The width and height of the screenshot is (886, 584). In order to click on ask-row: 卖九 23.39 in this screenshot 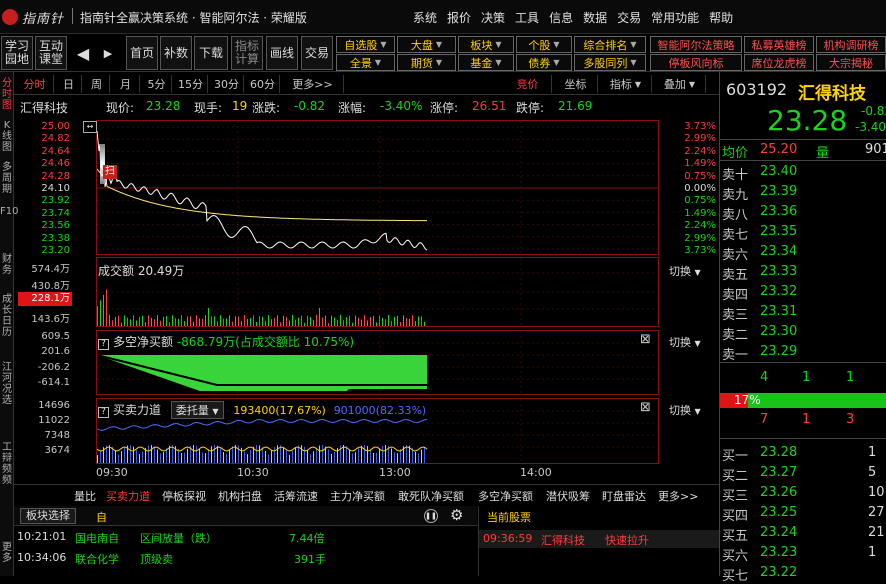, I will do `click(803, 193)`.